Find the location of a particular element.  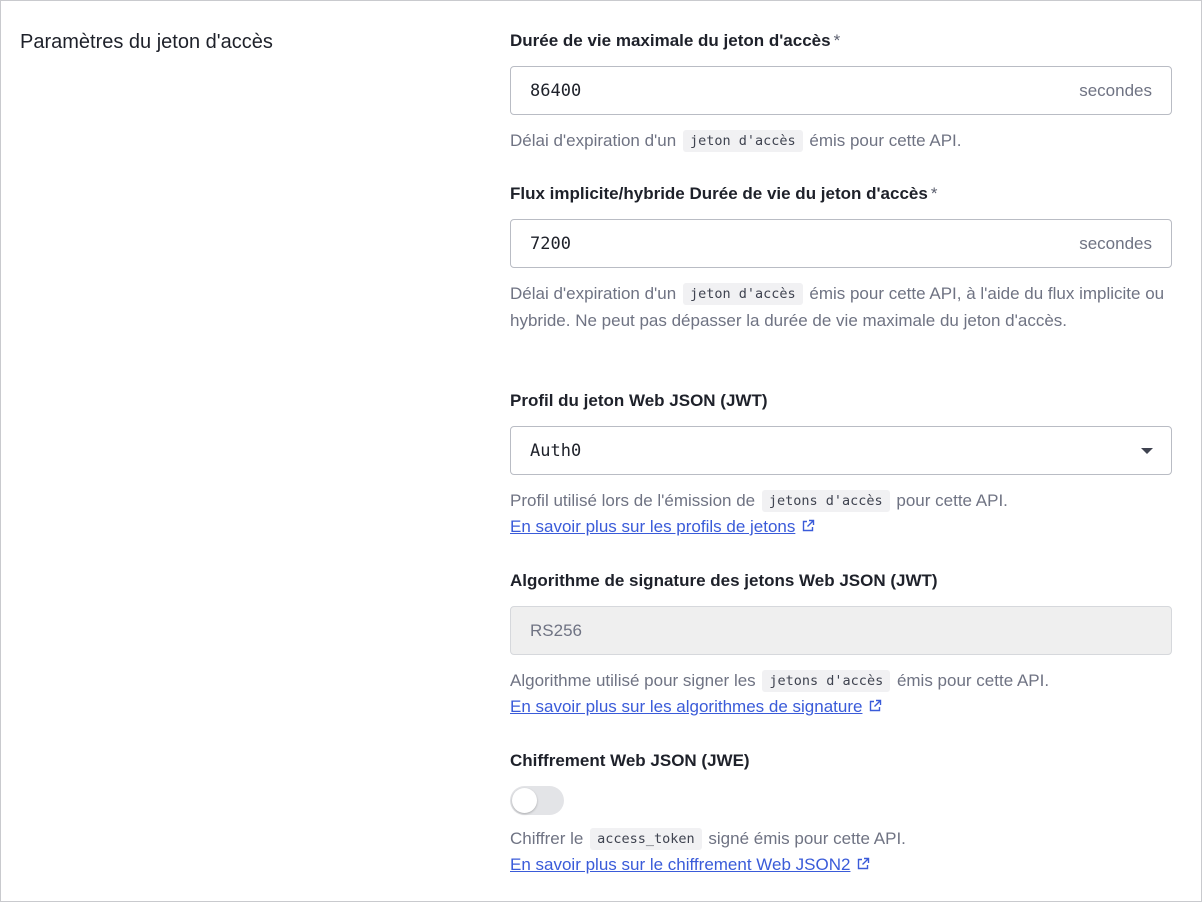

implicit-lifetime-value: 7200 is located at coordinates (550, 244).